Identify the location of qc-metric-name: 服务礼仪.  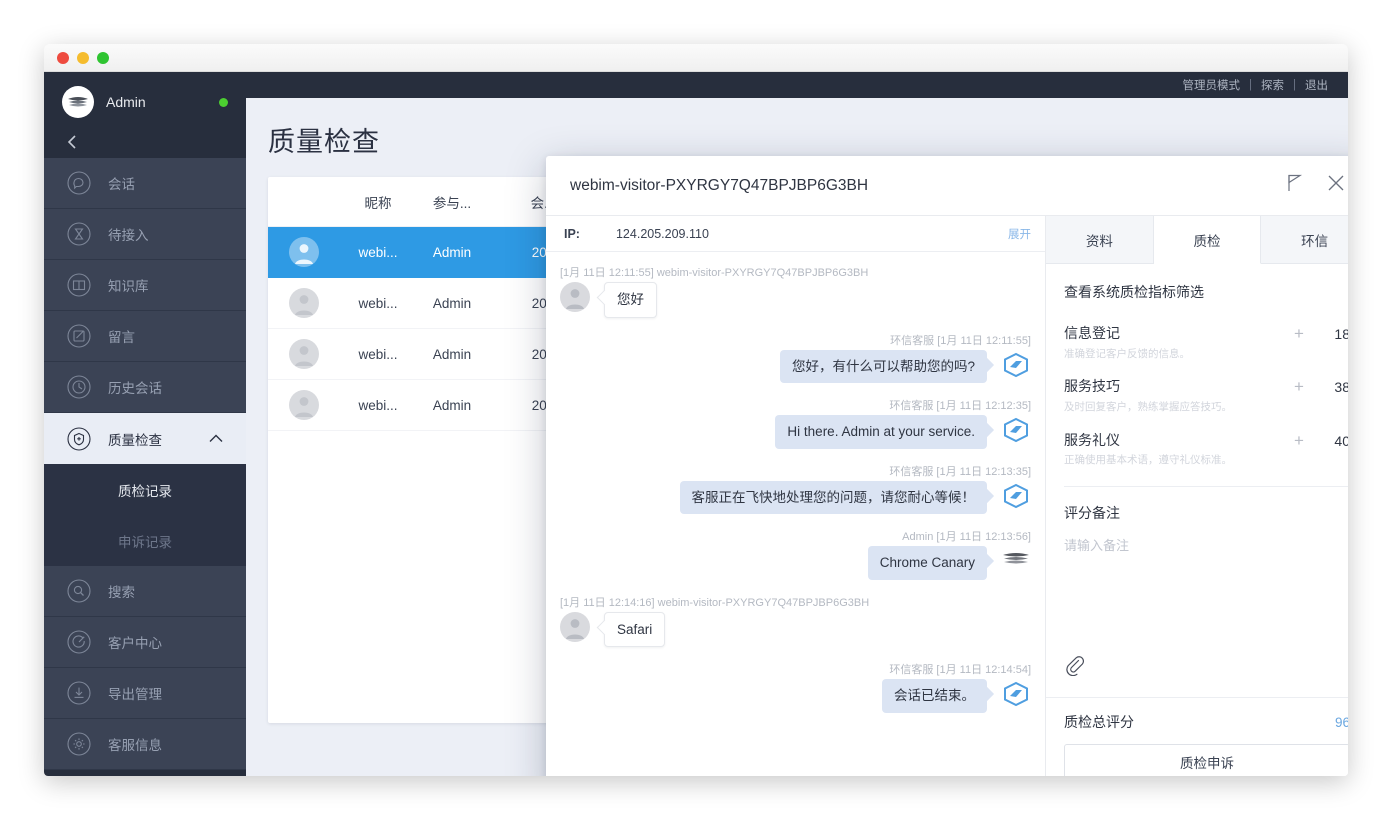
(1092, 439).